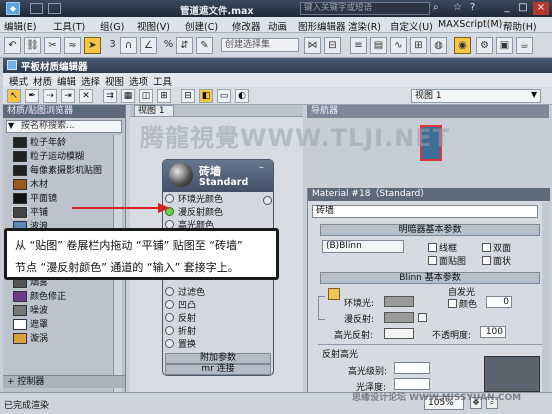 The image size is (552, 414). What do you see at coordinates (399, 301) in the screenshot?
I see `ambient-color-swatch` at bounding box center [399, 301].